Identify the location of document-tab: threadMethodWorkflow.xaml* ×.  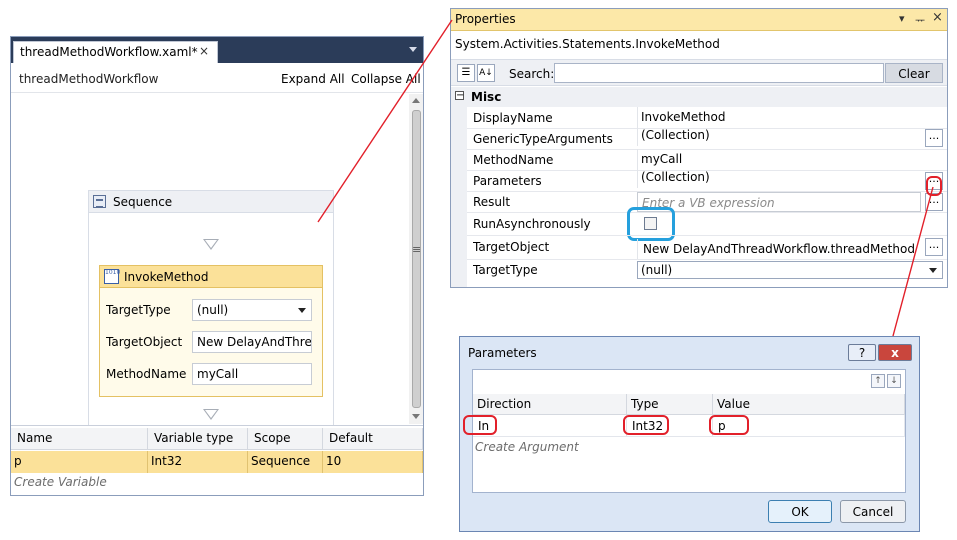
(115, 52).